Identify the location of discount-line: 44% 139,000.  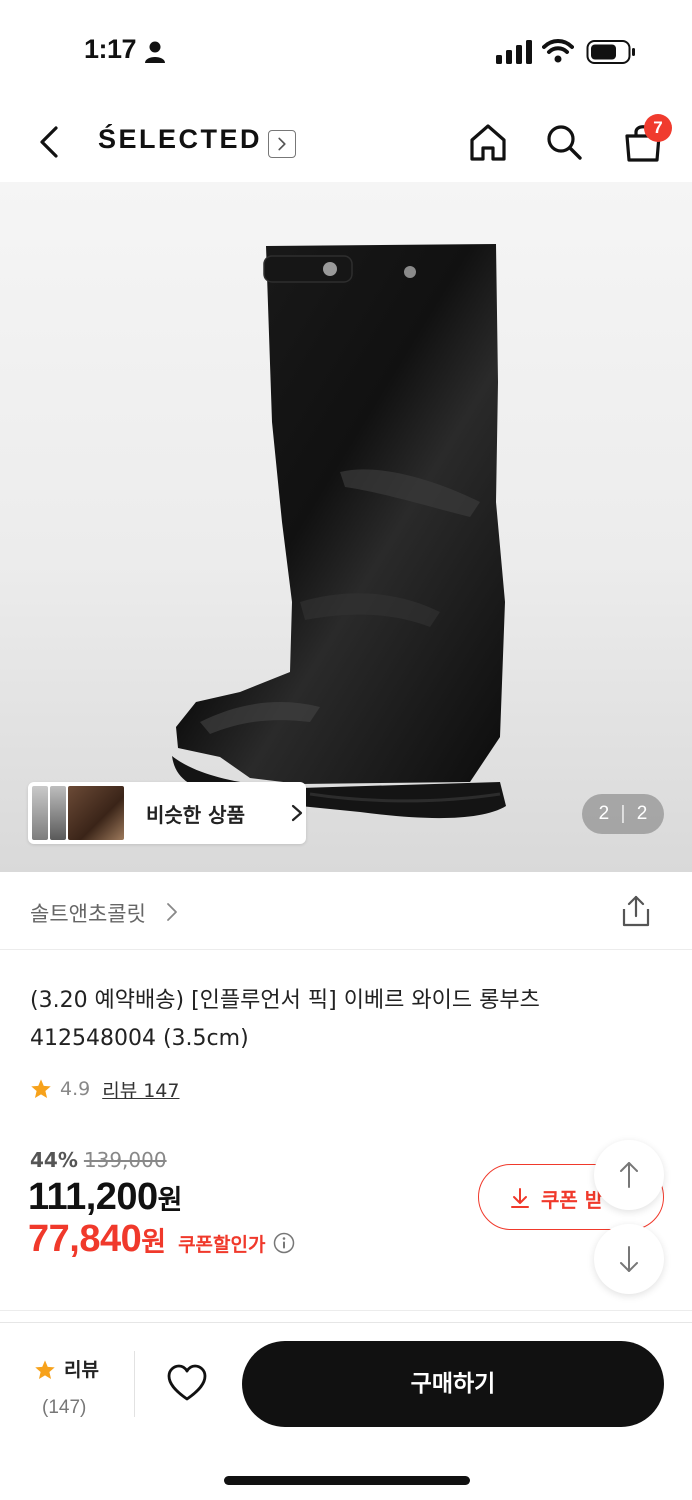
(98, 1160).